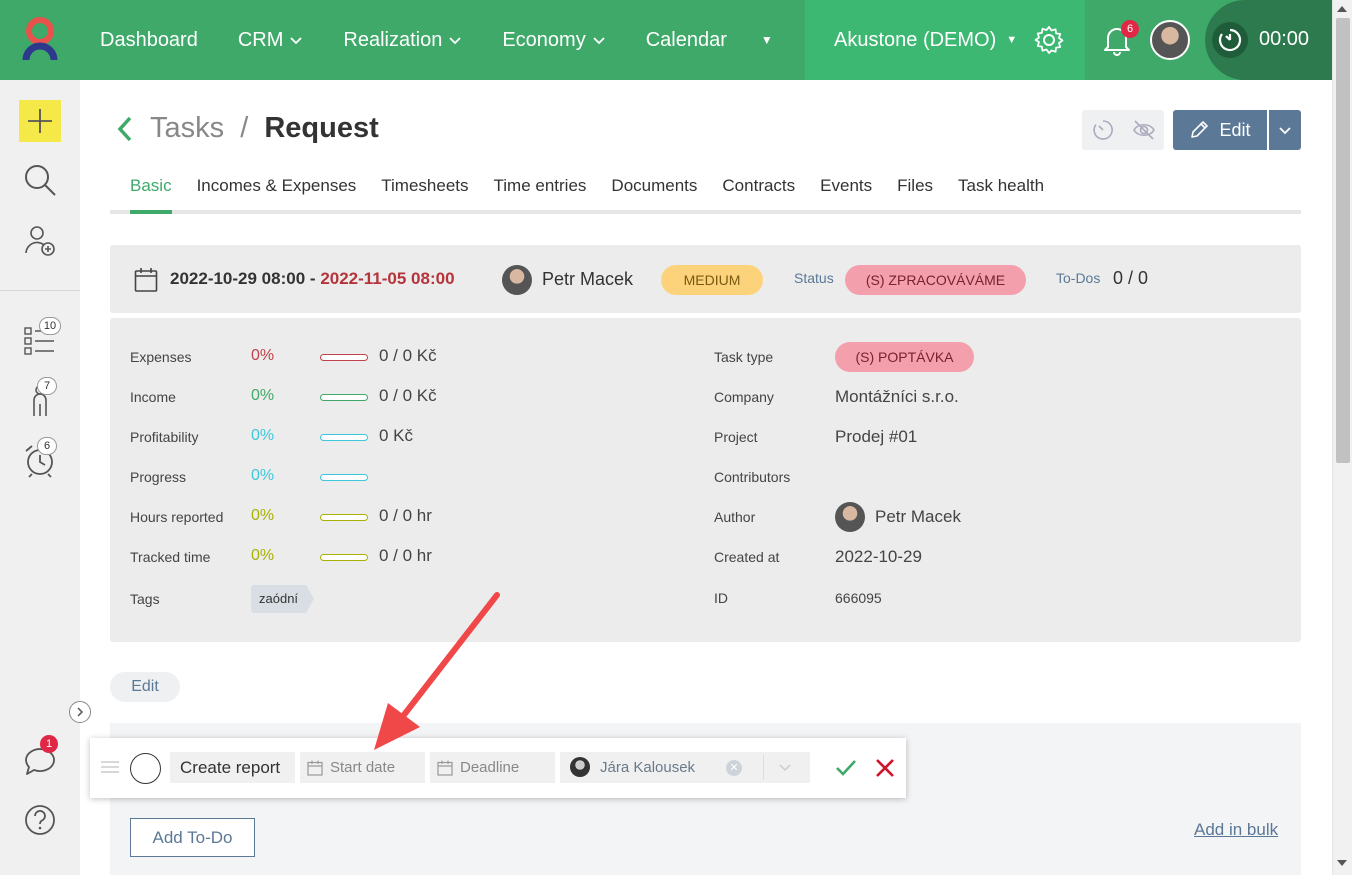 The height and width of the screenshot is (875, 1352). I want to click on todo-complete-checkbox, so click(145, 768).